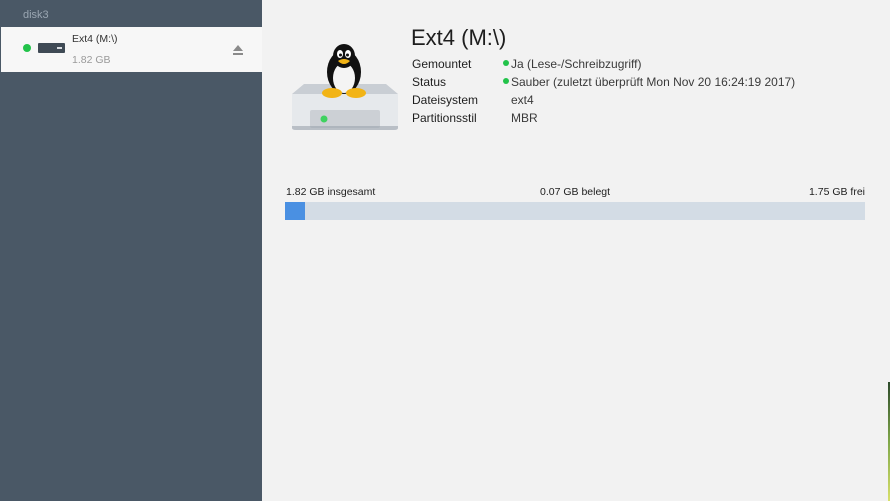 The image size is (890, 501). What do you see at coordinates (345, 87) in the screenshot?
I see `linux-drive-icon` at bounding box center [345, 87].